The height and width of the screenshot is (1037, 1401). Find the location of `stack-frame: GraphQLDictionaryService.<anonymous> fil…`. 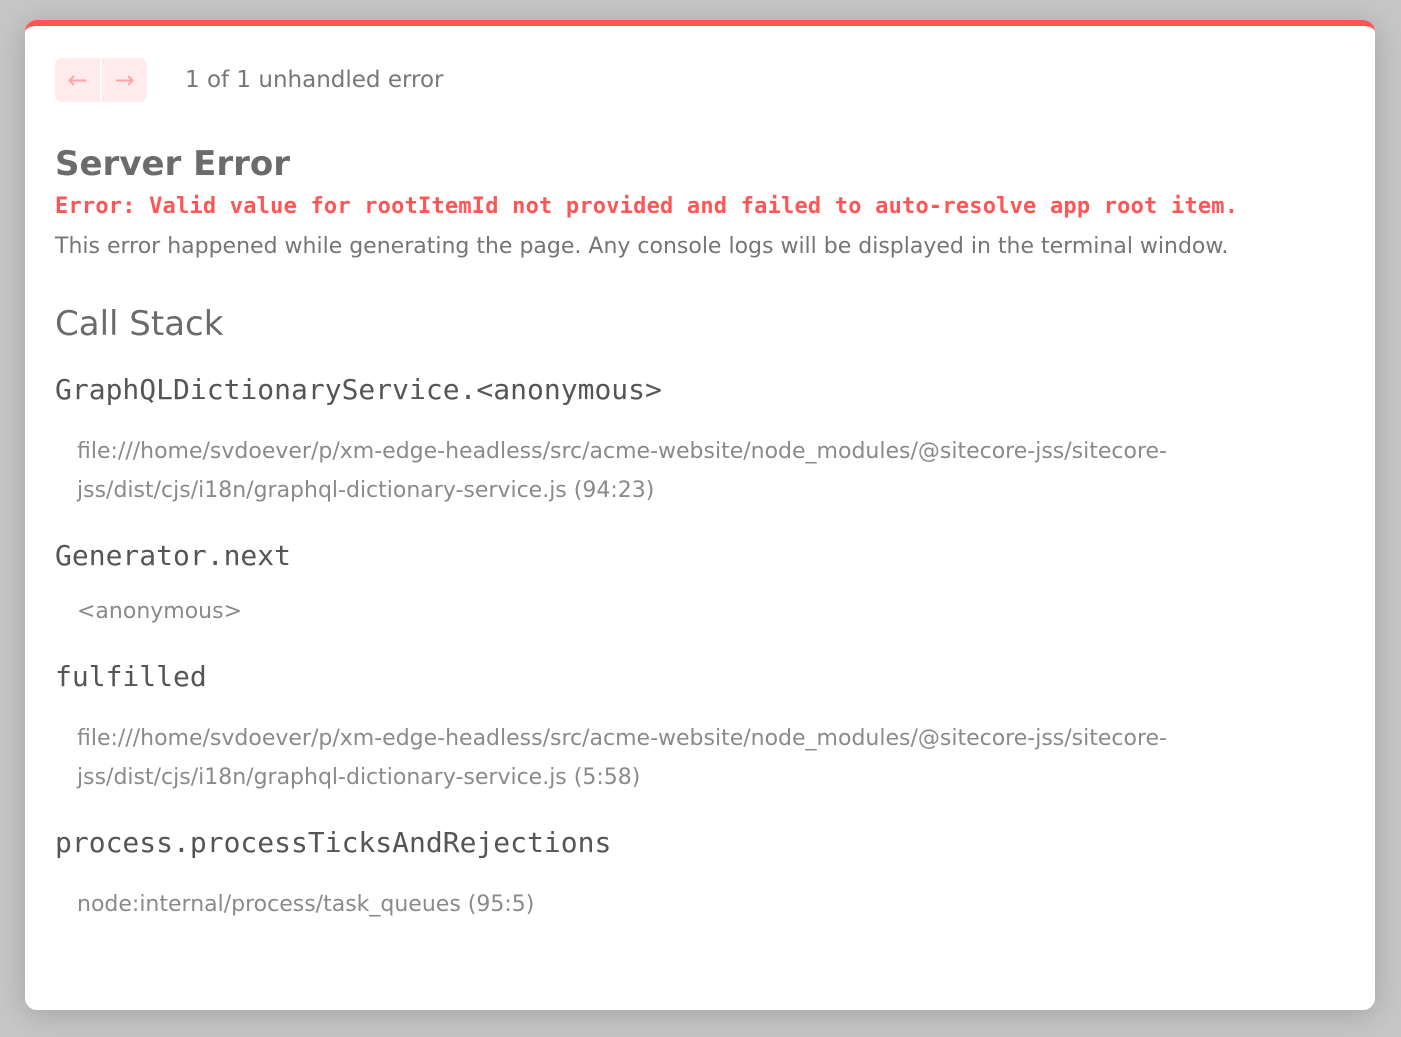

stack-frame: GraphQLDictionaryService.<anonymous> fil… is located at coordinates (700, 441).